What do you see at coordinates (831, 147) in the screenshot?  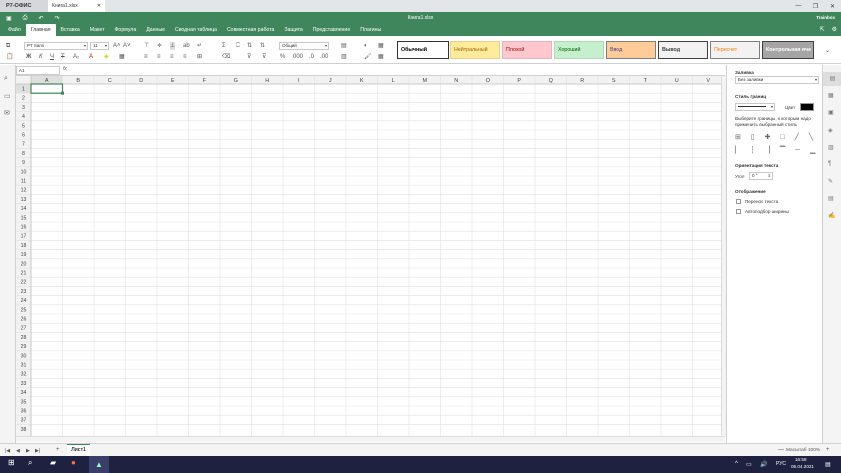 I see `chart-settings-icon: ▥` at bounding box center [831, 147].